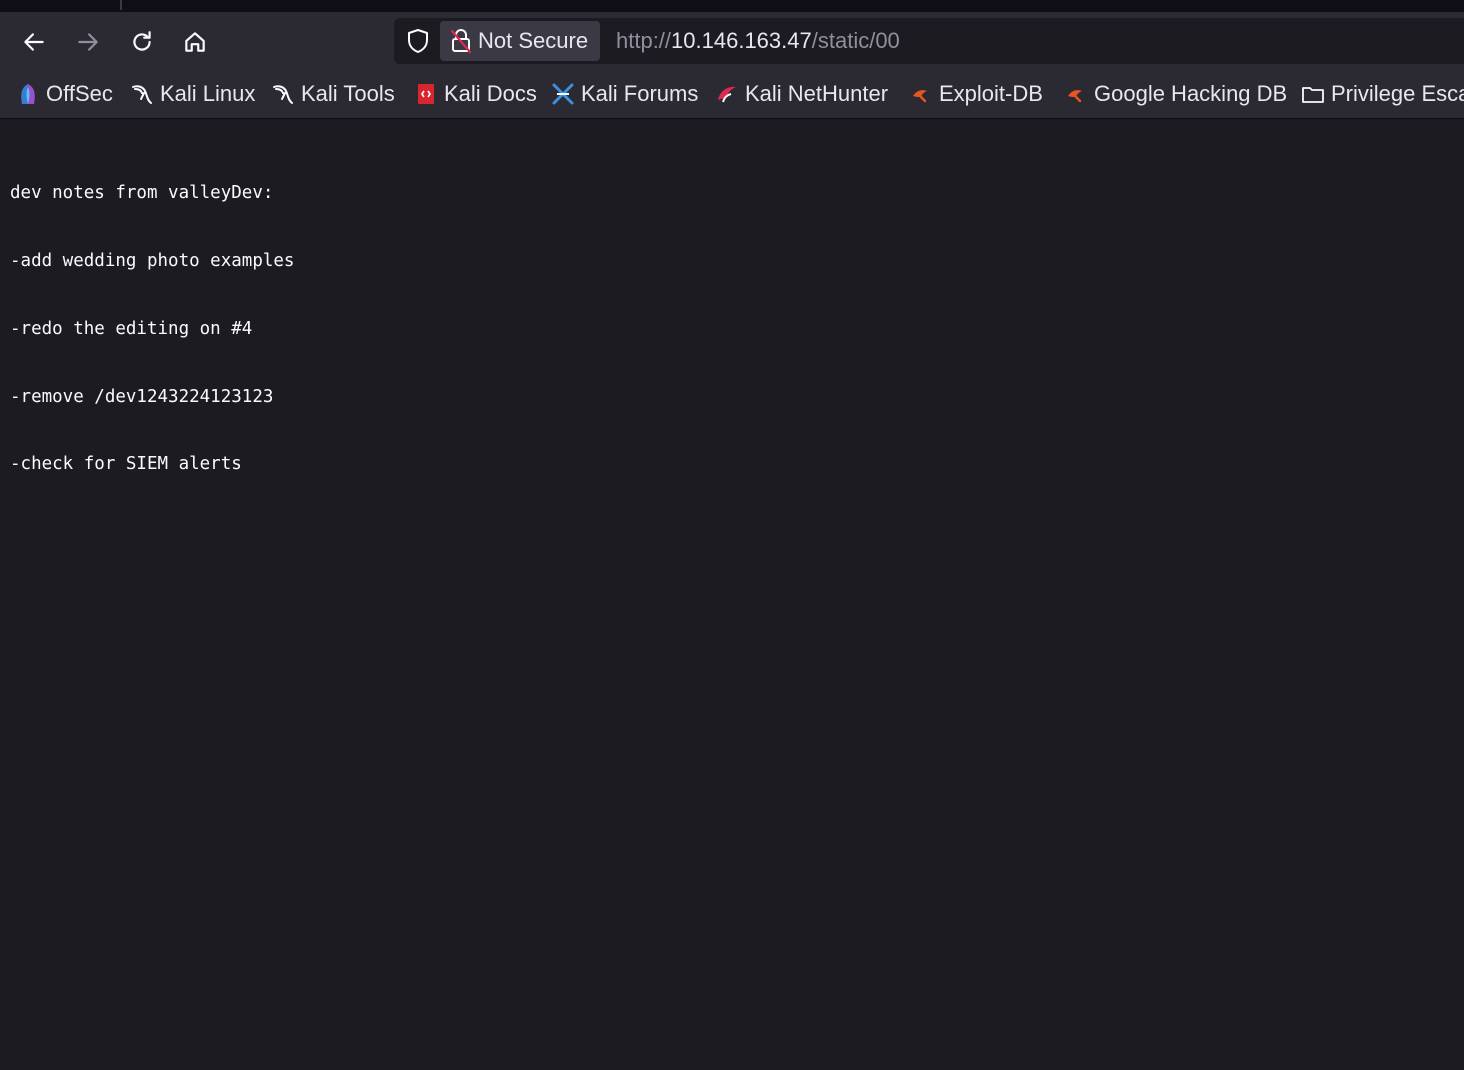  What do you see at coordinates (461, 41) in the screenshot?
I see `insecure-lock-icon` at bounding box center [461, 41].